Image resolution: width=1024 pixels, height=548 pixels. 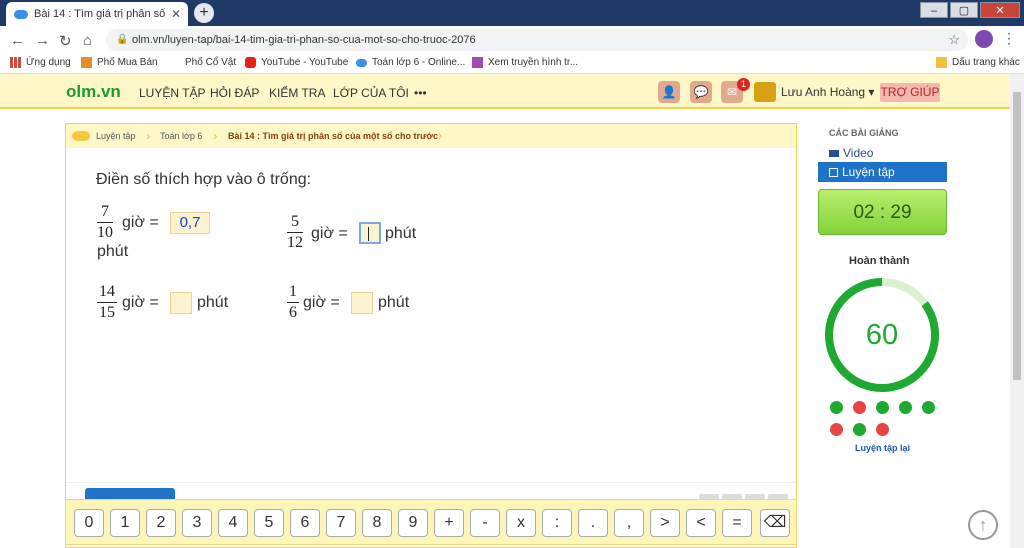 I want to click on youtube-icon, so click(x=250, y=62).